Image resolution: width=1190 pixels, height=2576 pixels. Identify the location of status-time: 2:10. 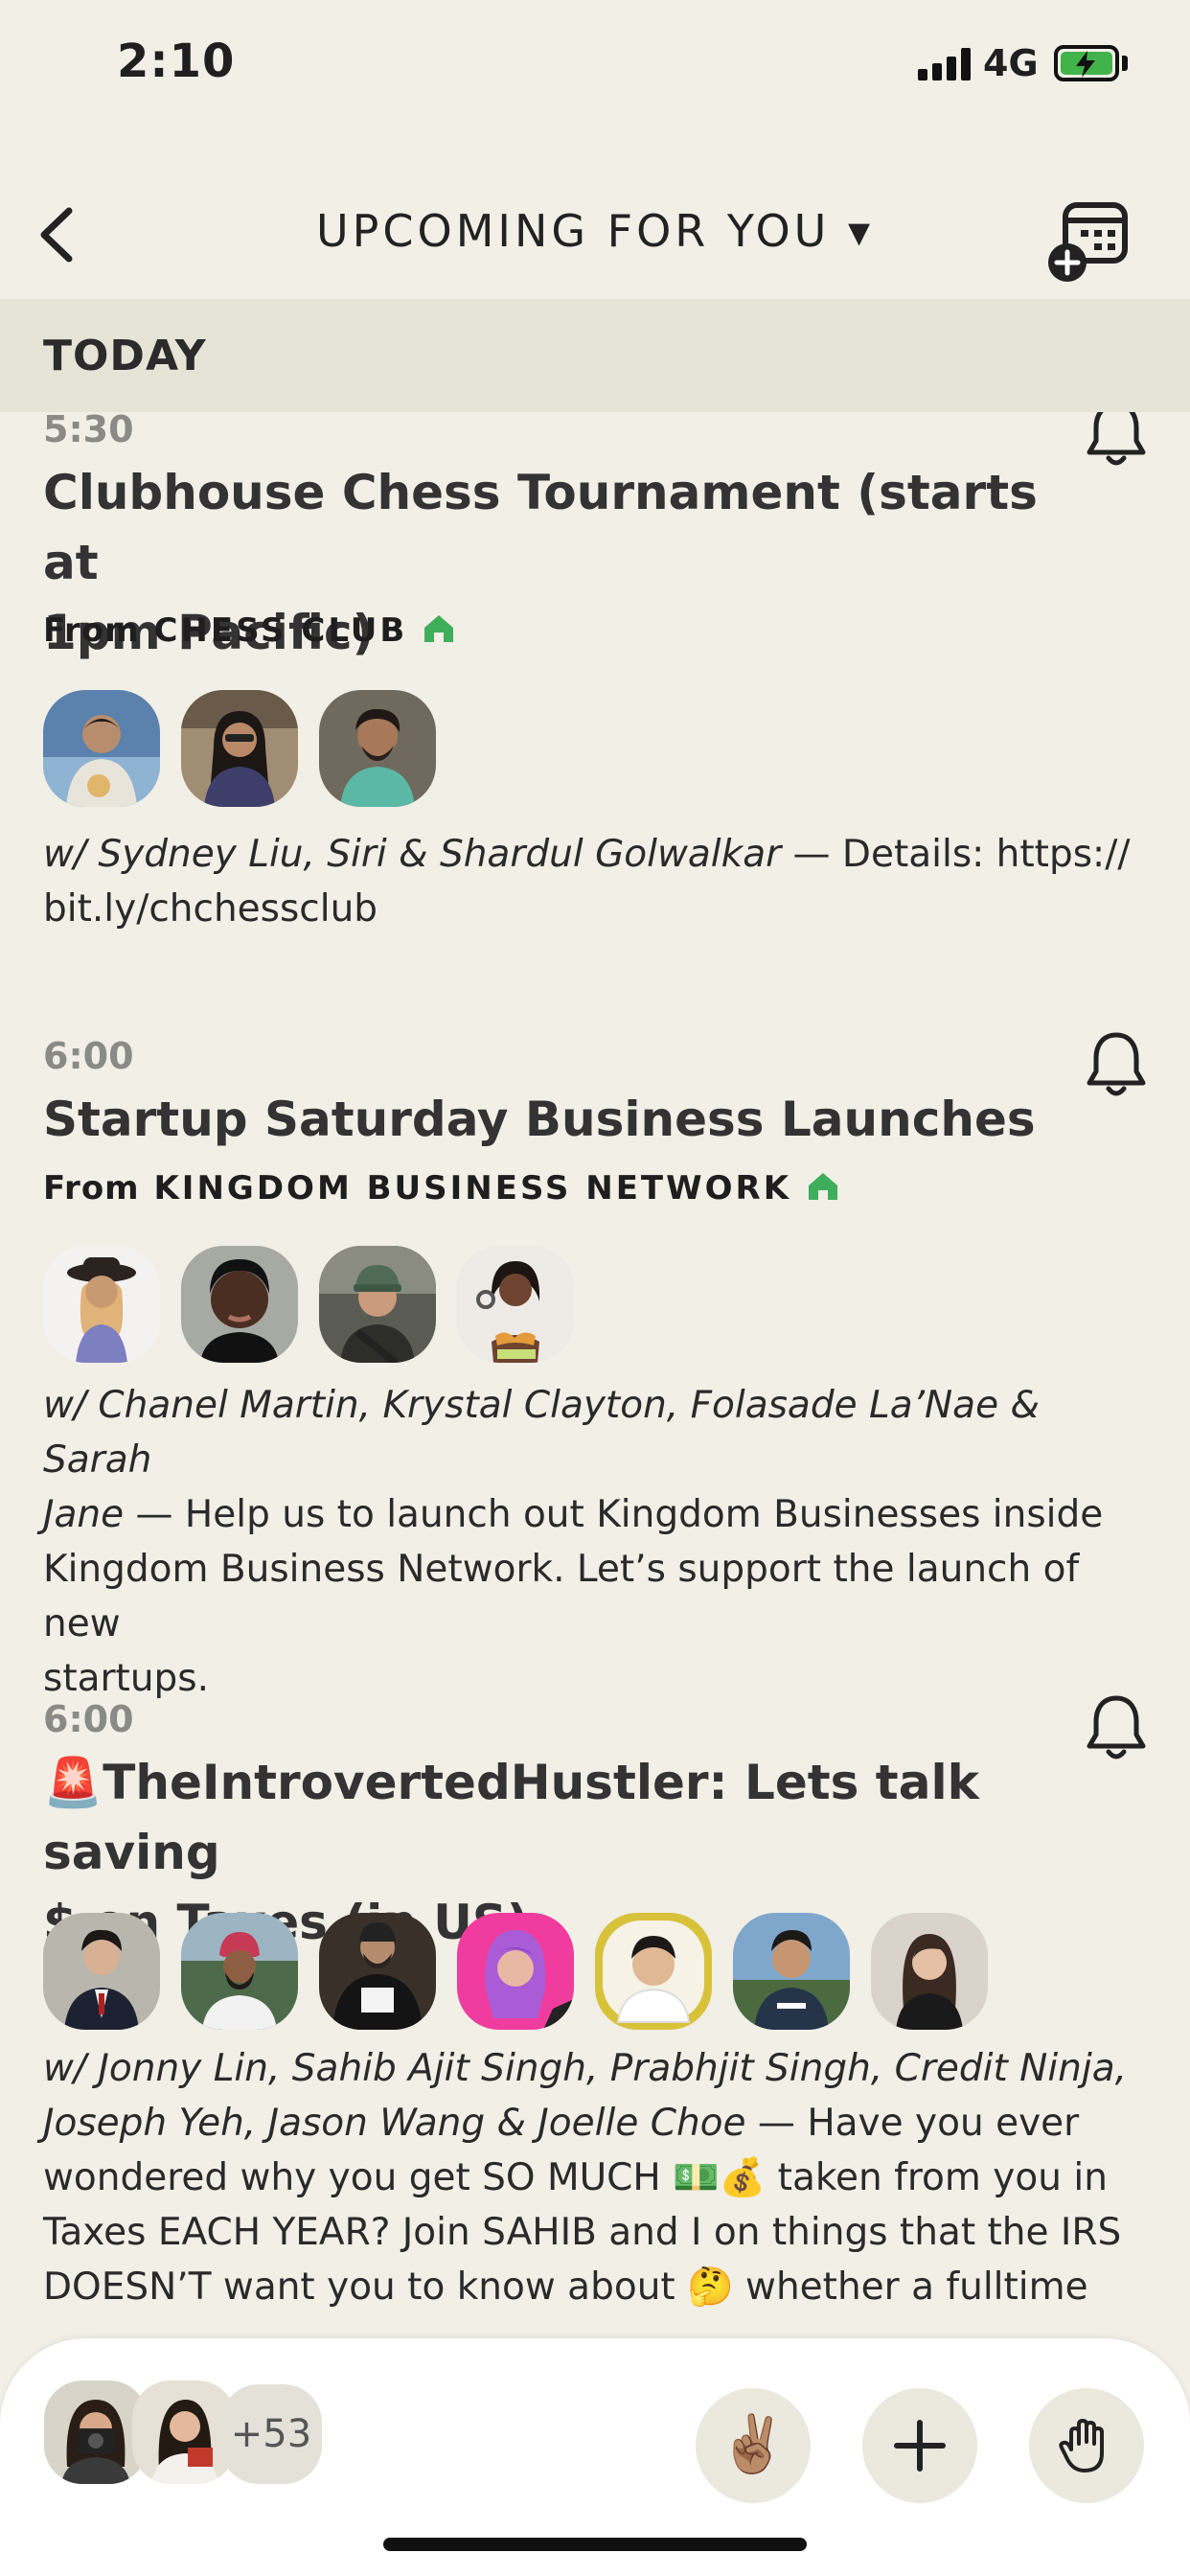
(177, 61).